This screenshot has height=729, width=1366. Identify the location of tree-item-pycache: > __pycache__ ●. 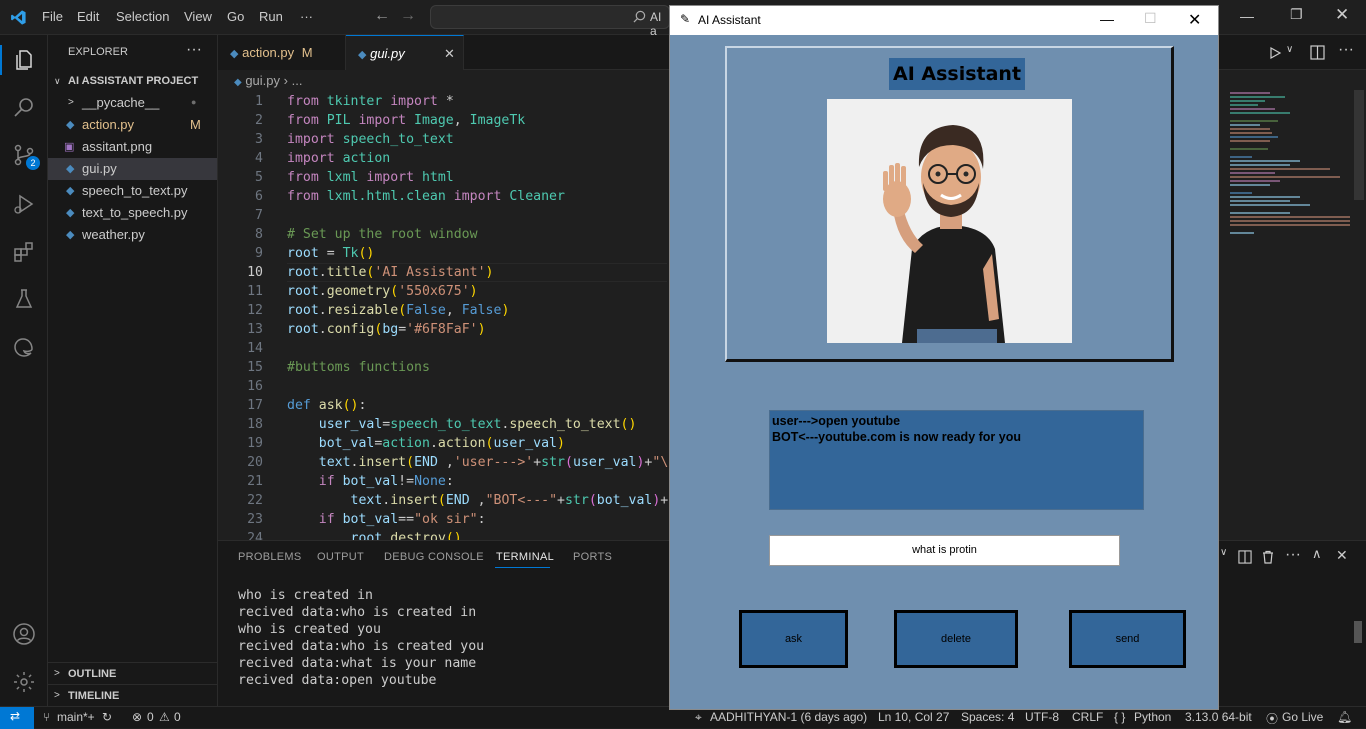
(132, 103).